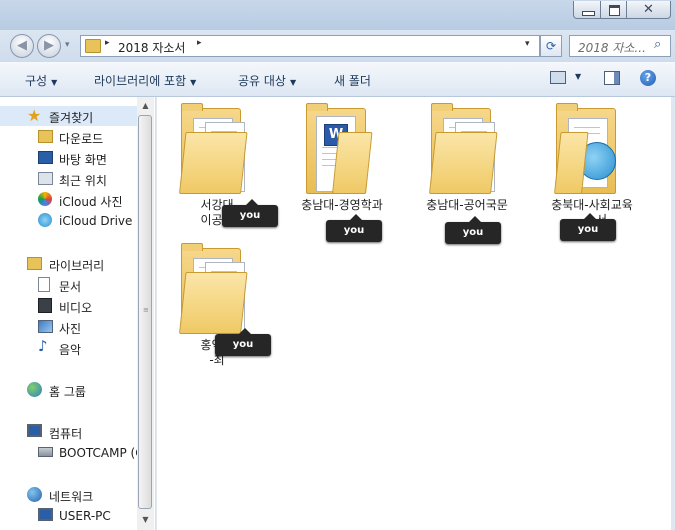 This screenshot has height=530, width=675. I want to click on sidebar-item-label: 컴퓨터, so click(66, 434).